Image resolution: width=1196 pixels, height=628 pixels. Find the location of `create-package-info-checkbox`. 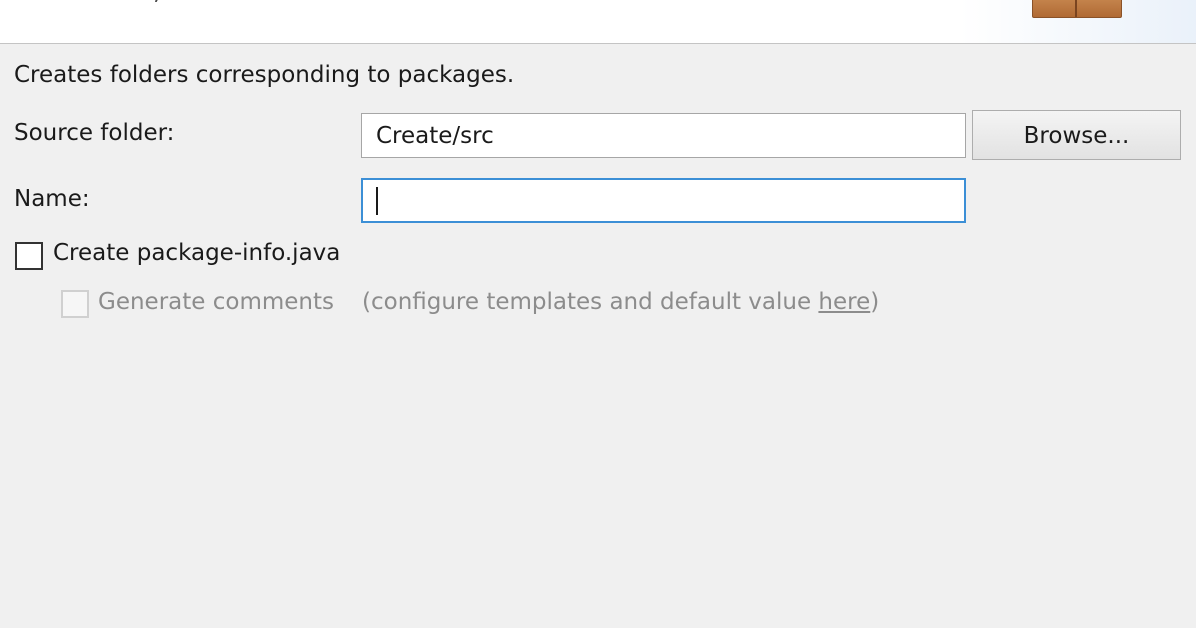

create-package-info-checkbox is located at coordinates (29, 256).